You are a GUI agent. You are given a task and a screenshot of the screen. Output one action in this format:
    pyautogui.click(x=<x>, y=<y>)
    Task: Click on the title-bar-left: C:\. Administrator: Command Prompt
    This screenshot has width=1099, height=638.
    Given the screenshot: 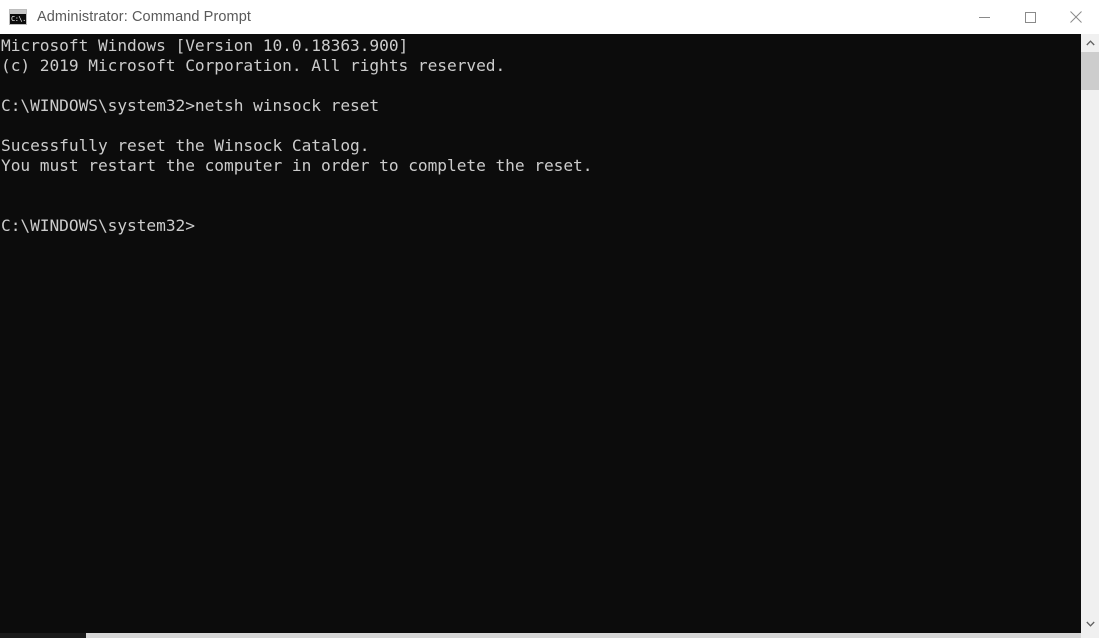 What is the action you would take?
    pyautogui.click(x=125, y=17)
    